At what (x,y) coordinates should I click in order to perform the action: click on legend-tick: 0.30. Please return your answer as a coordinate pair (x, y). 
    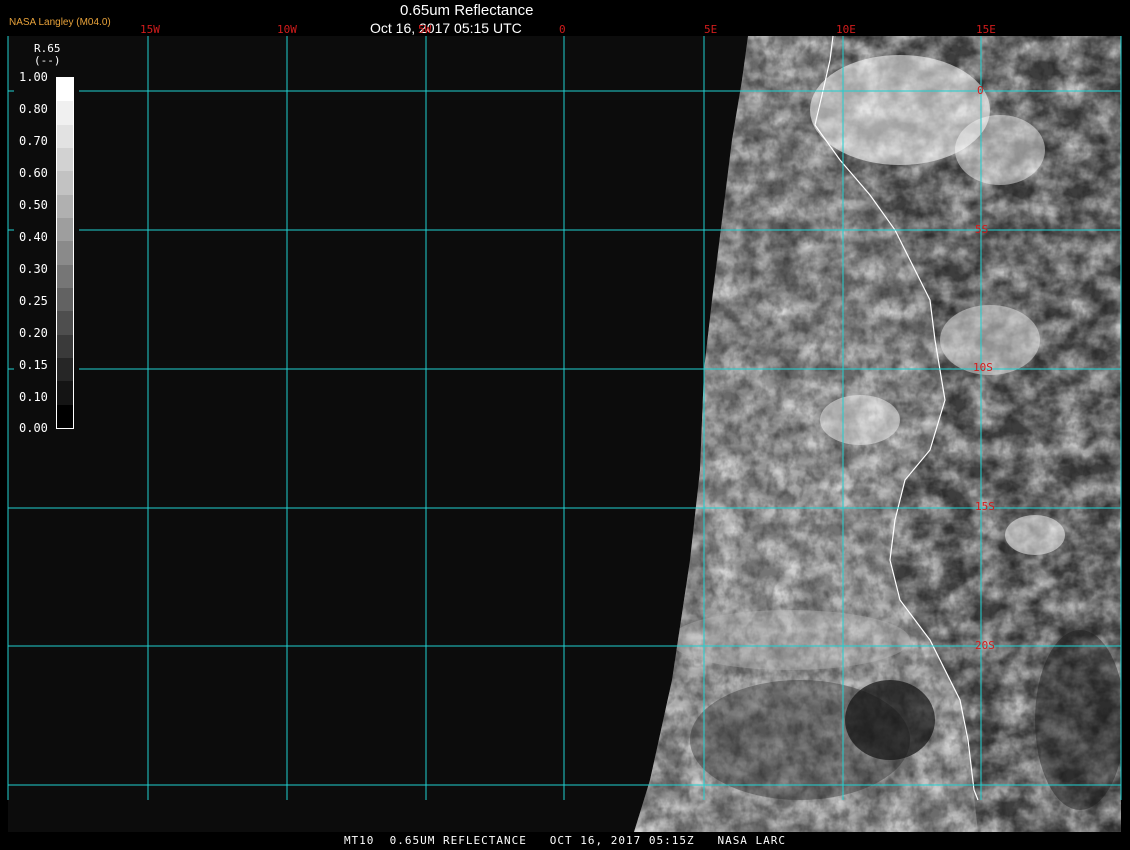
    Looking at the image, I should click on (33, 269).